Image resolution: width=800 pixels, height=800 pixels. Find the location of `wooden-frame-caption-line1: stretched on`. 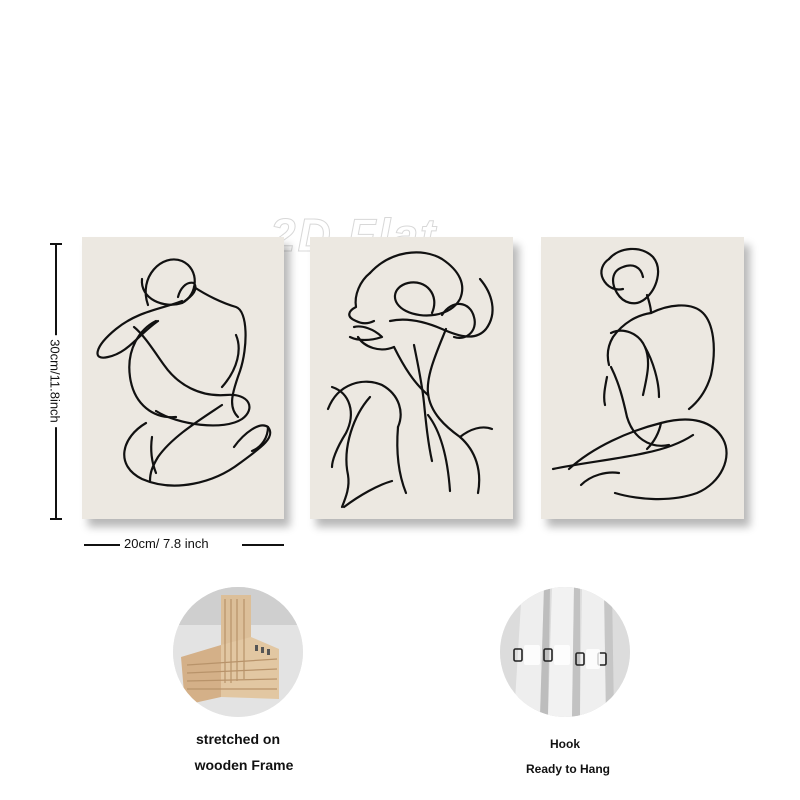

wooden-frame-caption-line1: stretched on is located at coordinates (238, 739).